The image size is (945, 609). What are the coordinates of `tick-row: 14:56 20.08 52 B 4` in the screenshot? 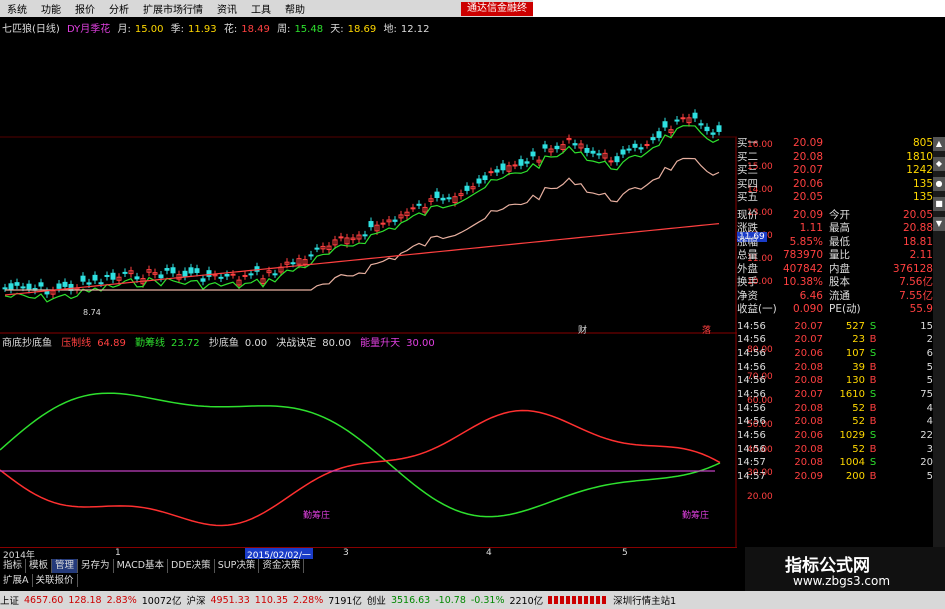 It's located at (835, 409).